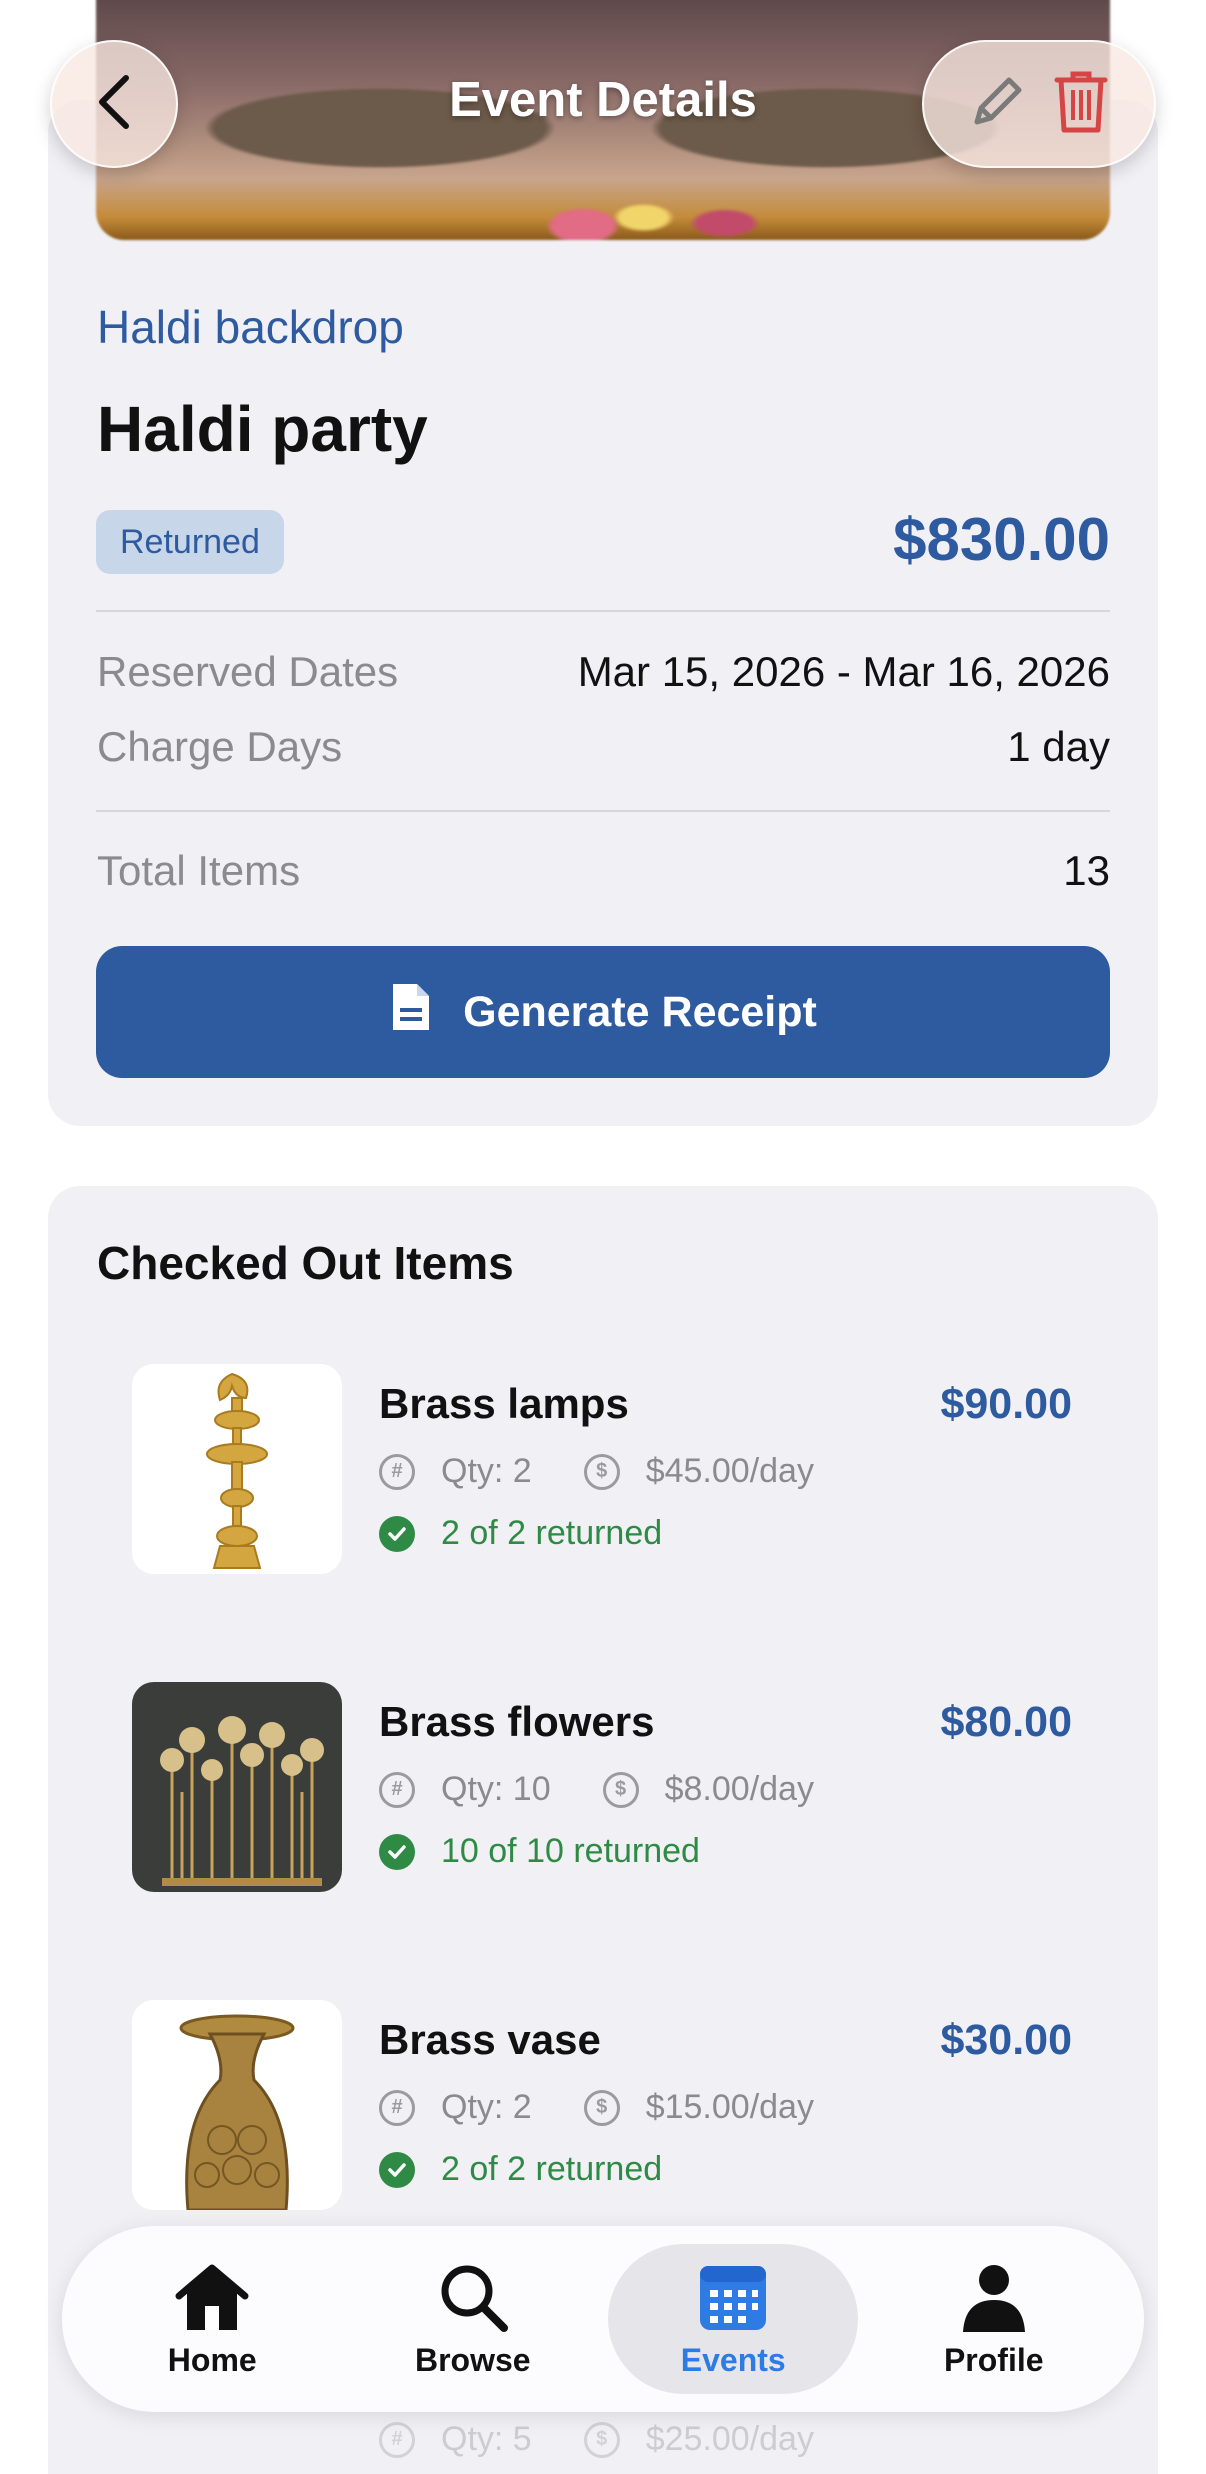 This screenshot has height=2474, width=1206. What do you see at coordinates (1006, 1722) in the screenshot?
I see `item-price: $80.00` at bounding box center [1006, 1722].